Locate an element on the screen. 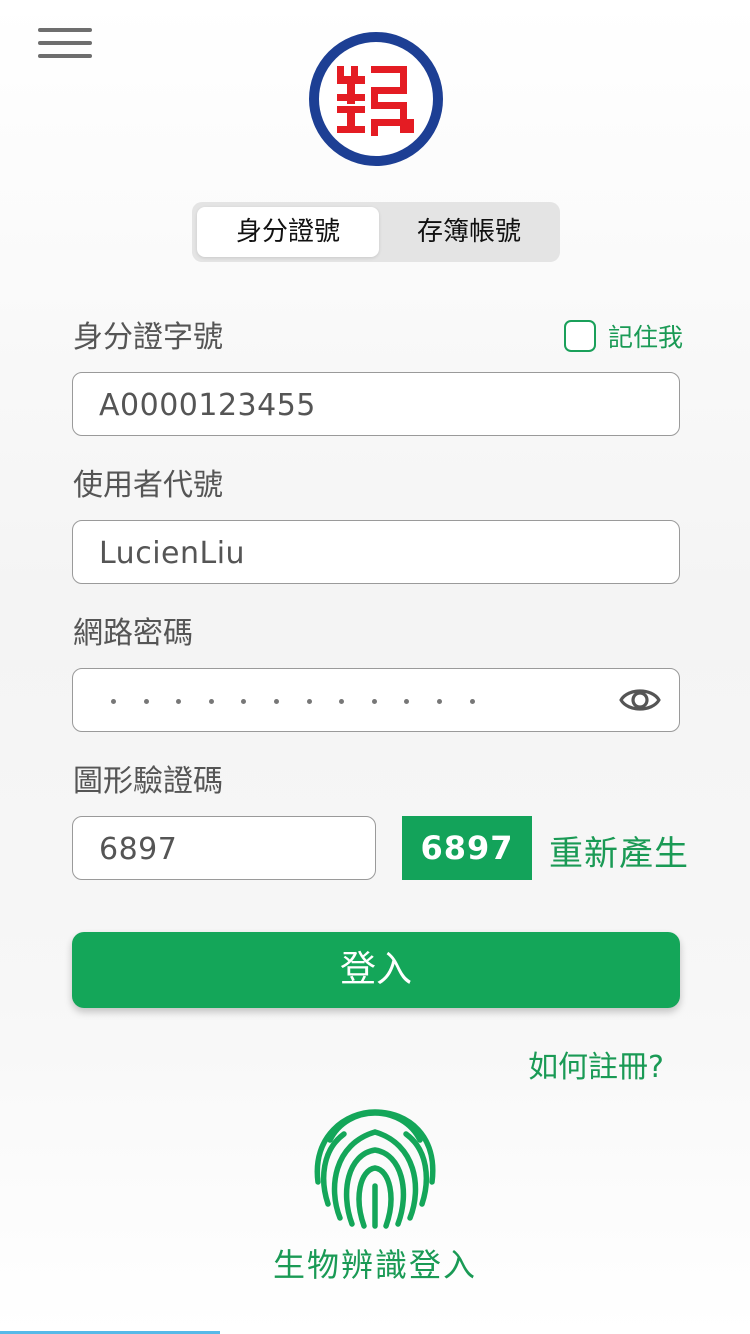 This screenshot has height=1334, width=750. id-number-field is located at coordinates (376, 404).